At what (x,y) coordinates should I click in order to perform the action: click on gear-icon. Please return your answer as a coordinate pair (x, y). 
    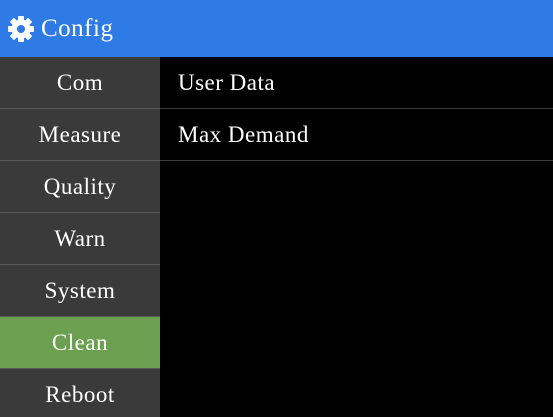
    Looking at the image, I should click on (21, 29).